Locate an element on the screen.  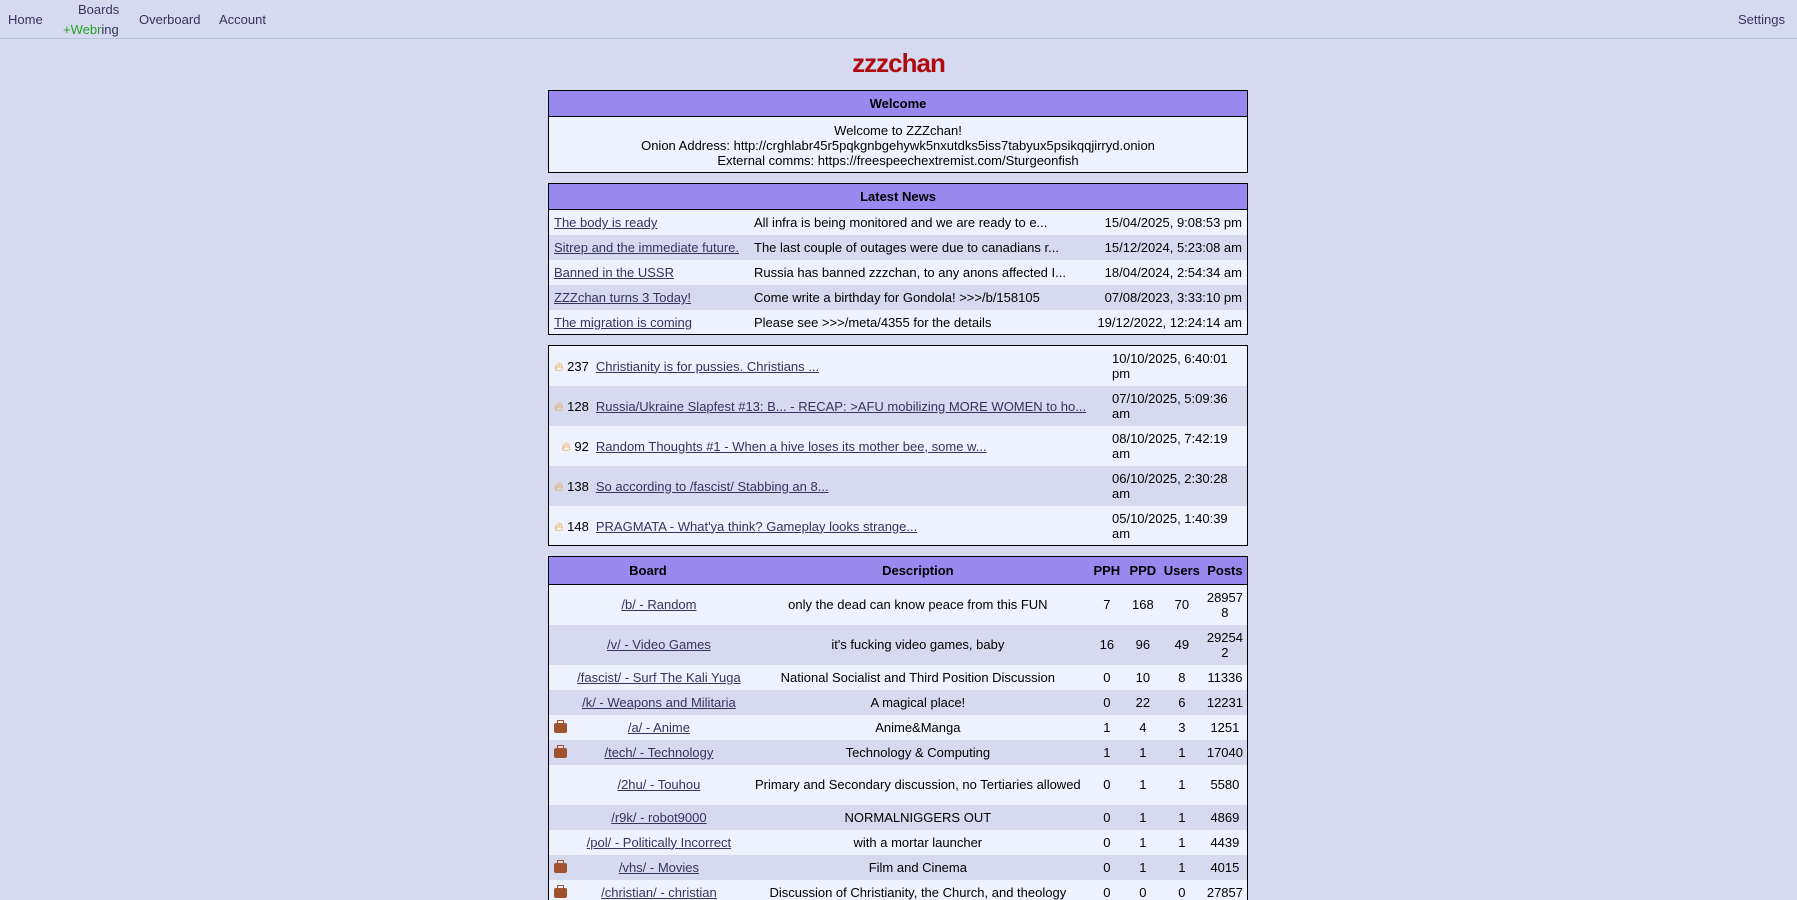
board-link: /v/ - Video Games is located at coordinates (659, 644).